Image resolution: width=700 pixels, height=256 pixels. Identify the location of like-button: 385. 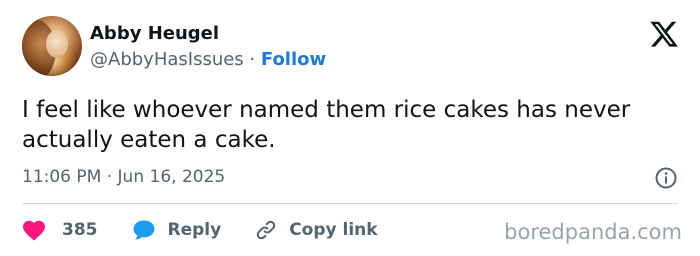
(60, 230).